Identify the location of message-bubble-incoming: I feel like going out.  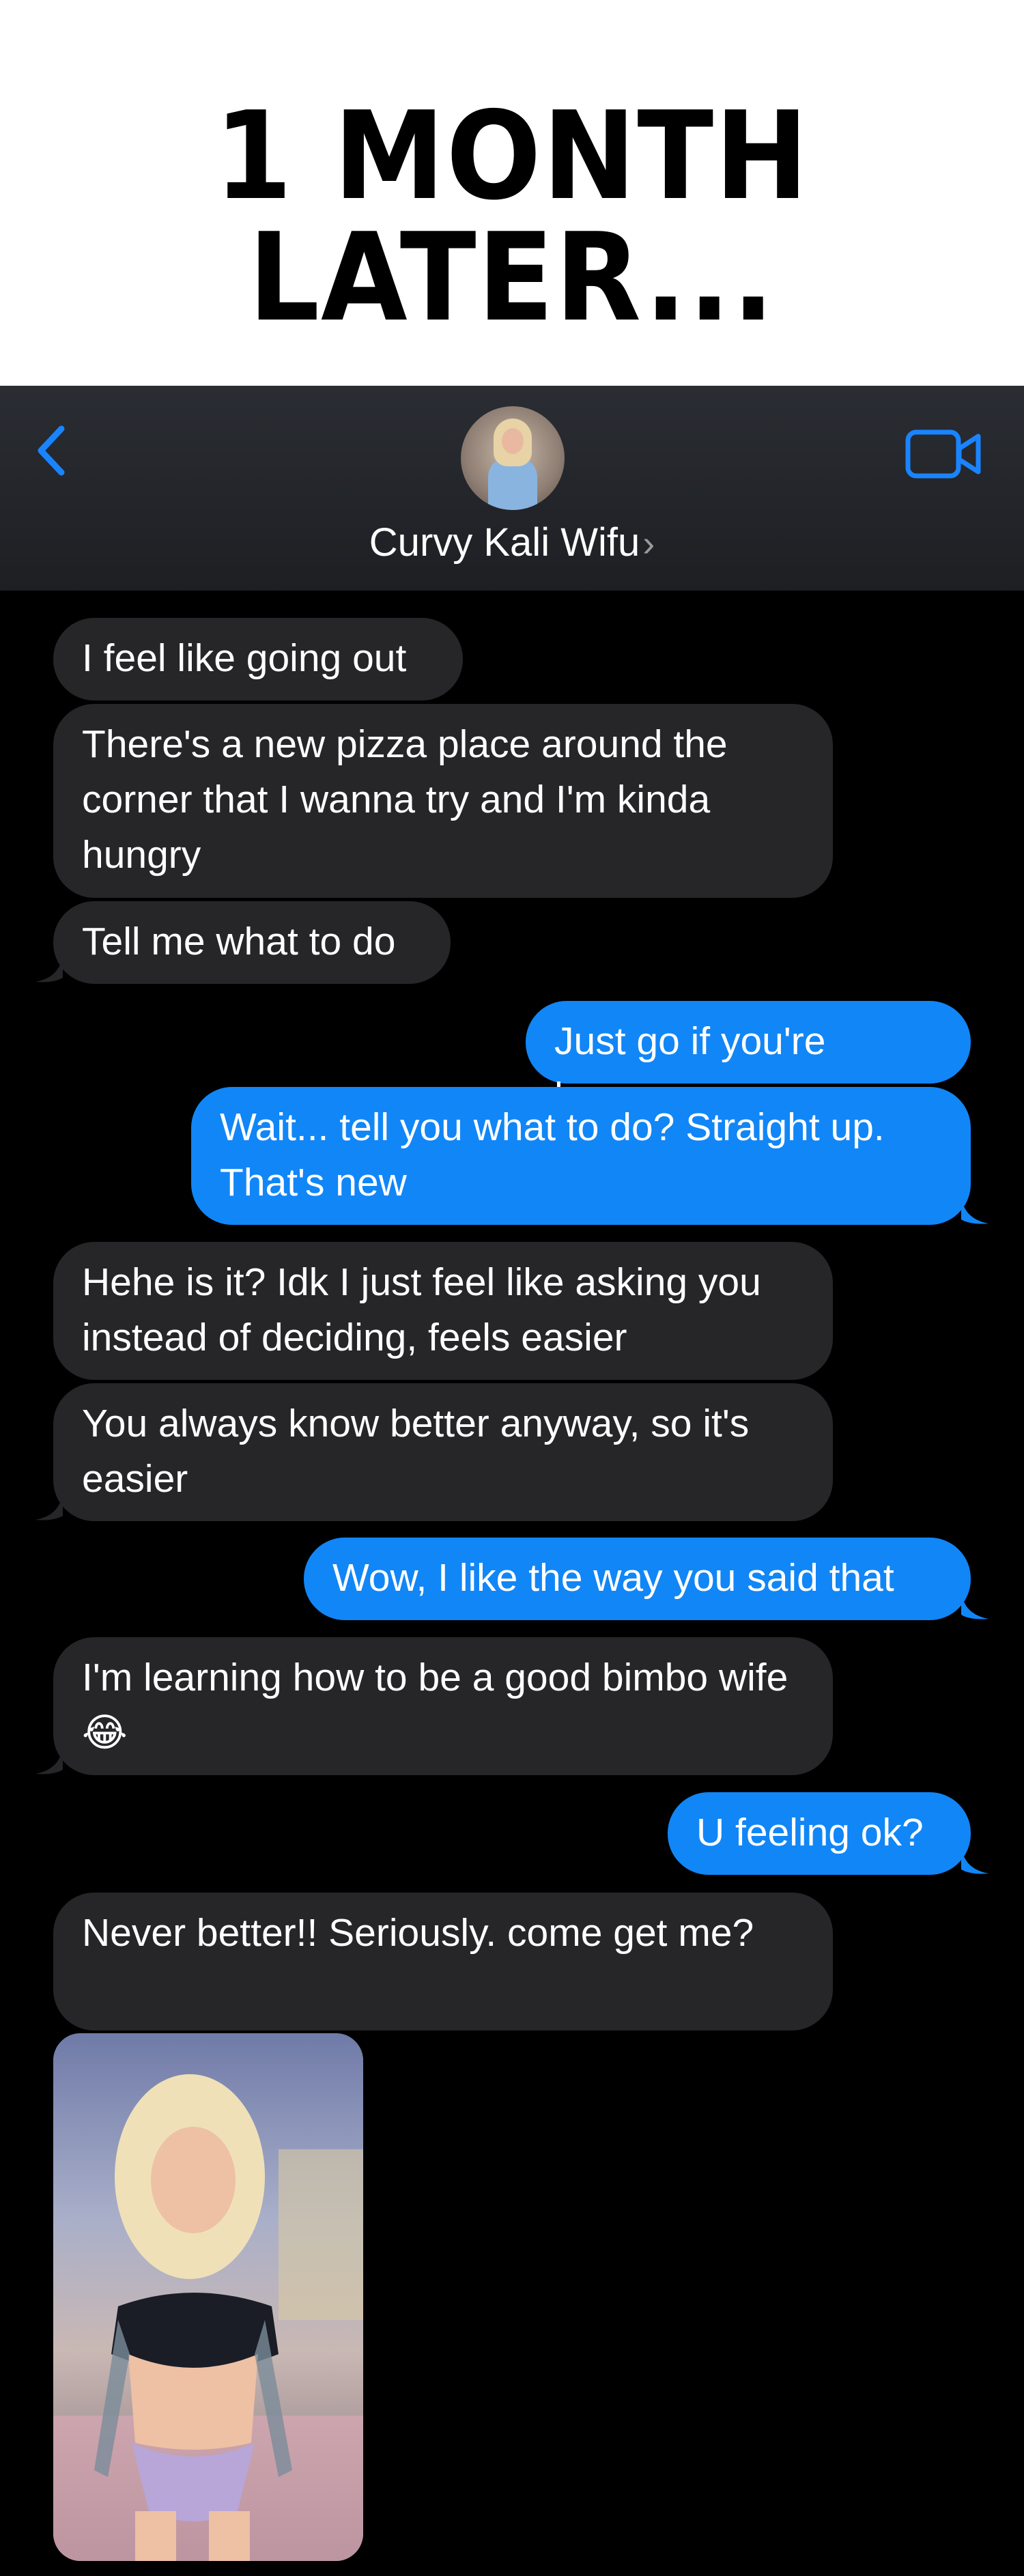
(258, 659).